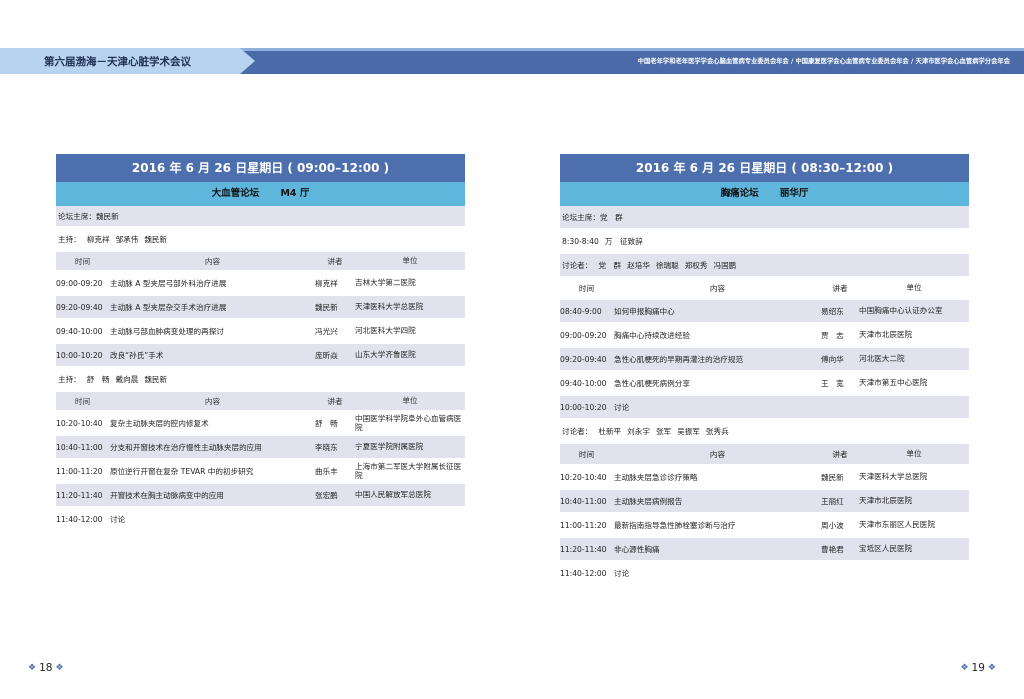 The image size is (1024, 699). Describe the element at coordinates (385, 355) in the screenshot. I see `row-unit: 山东大学齐鲁医院` at that location.